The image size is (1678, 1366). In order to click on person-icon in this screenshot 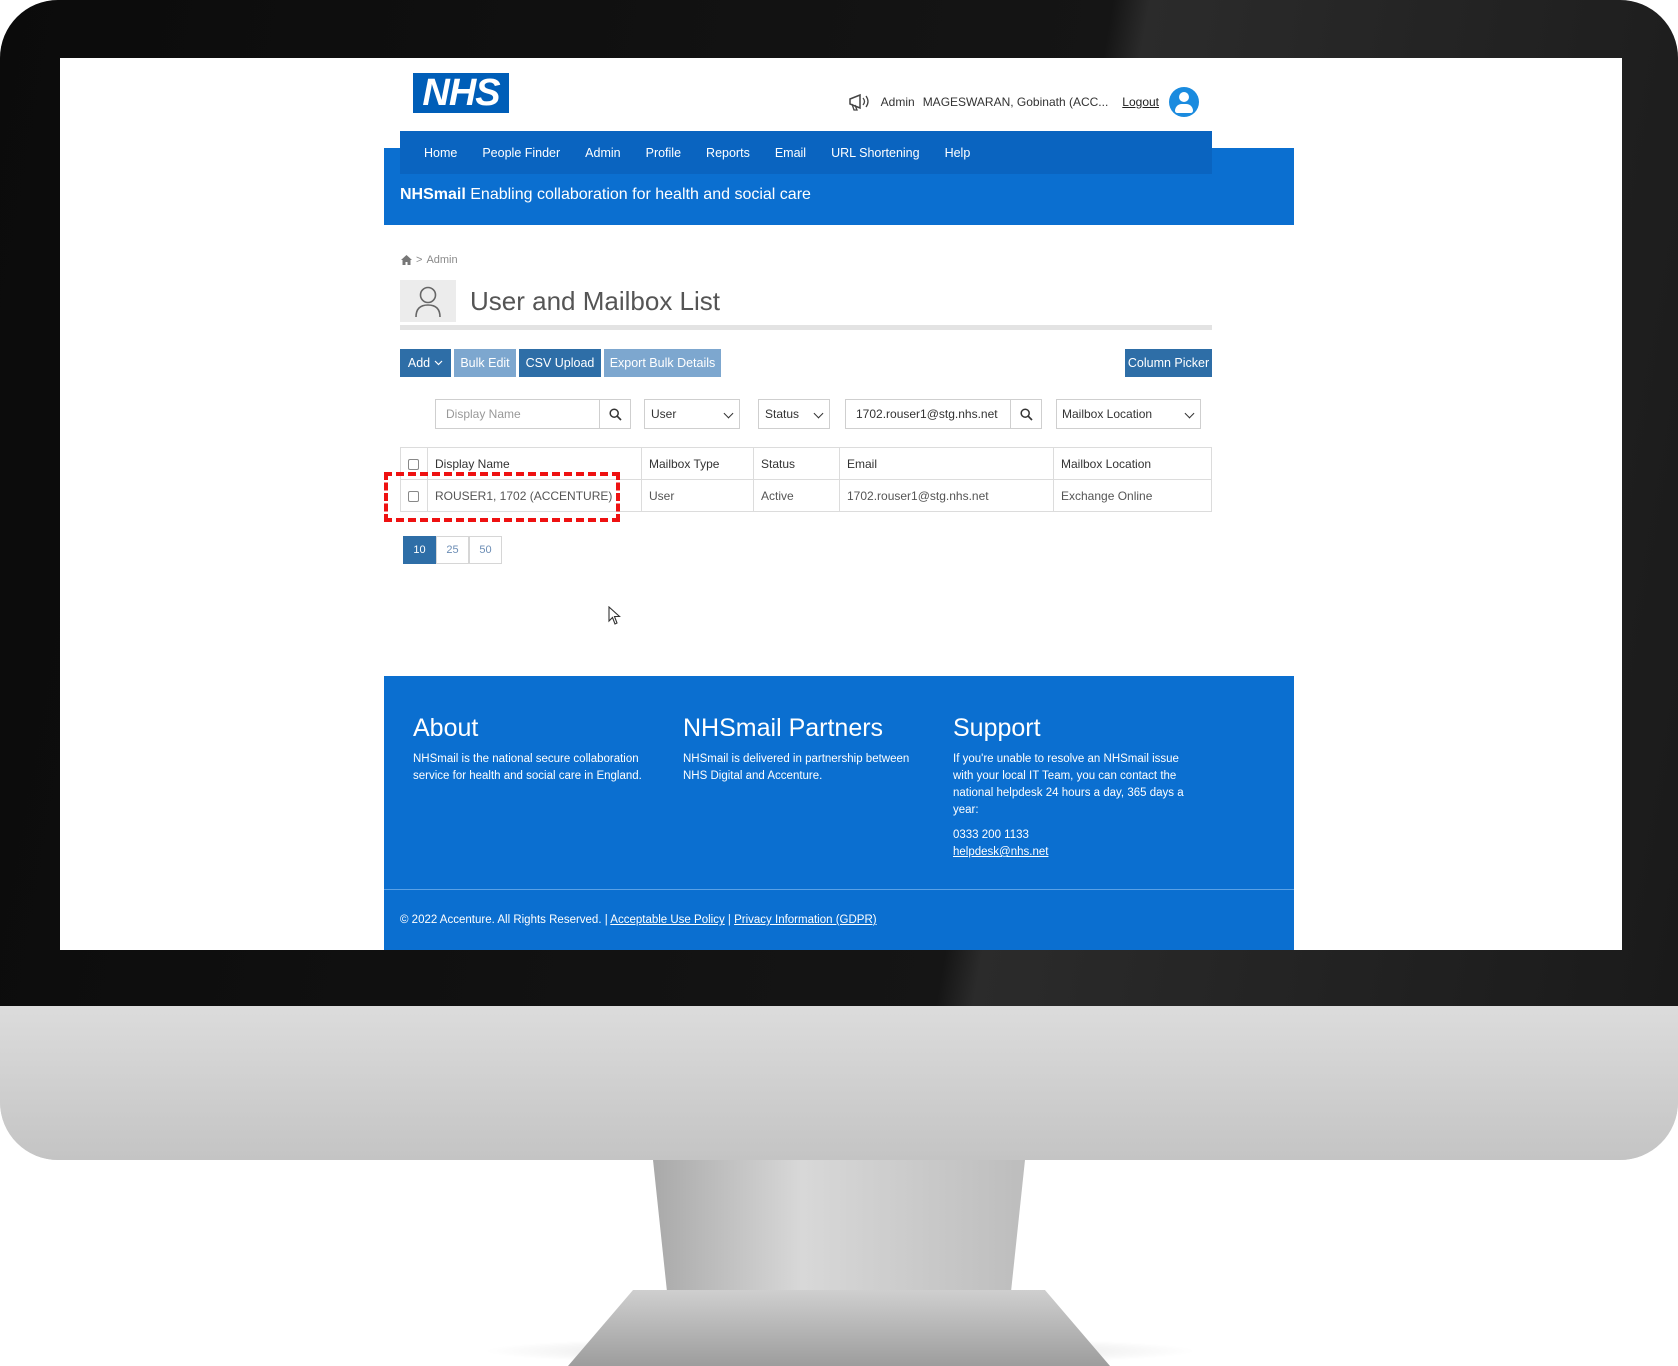, I will do `click(428, 301)`.